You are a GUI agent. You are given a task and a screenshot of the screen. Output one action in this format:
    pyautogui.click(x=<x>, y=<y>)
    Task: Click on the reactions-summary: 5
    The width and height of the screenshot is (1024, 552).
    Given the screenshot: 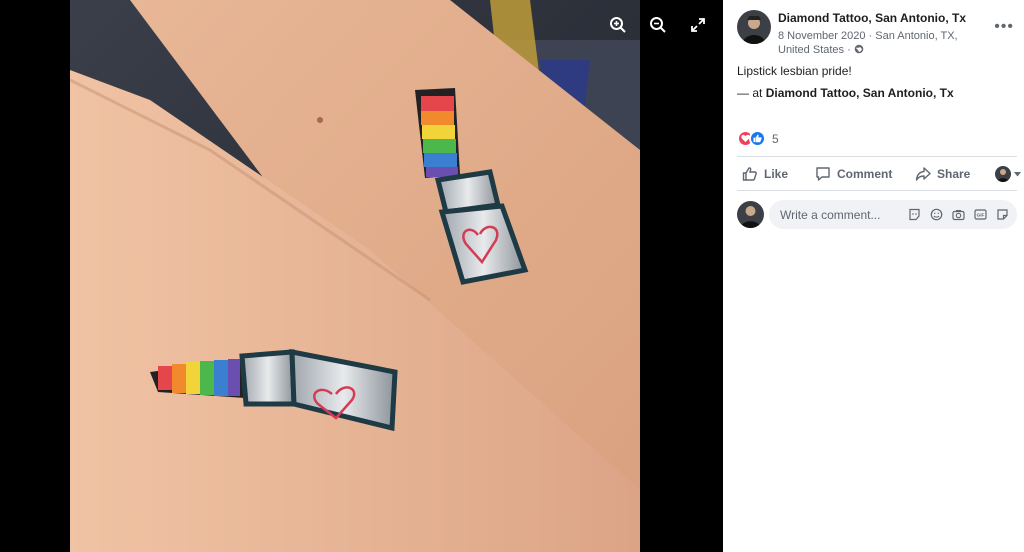 What is the action you would take?
    pyautogui.click(x=758, y=138)
    